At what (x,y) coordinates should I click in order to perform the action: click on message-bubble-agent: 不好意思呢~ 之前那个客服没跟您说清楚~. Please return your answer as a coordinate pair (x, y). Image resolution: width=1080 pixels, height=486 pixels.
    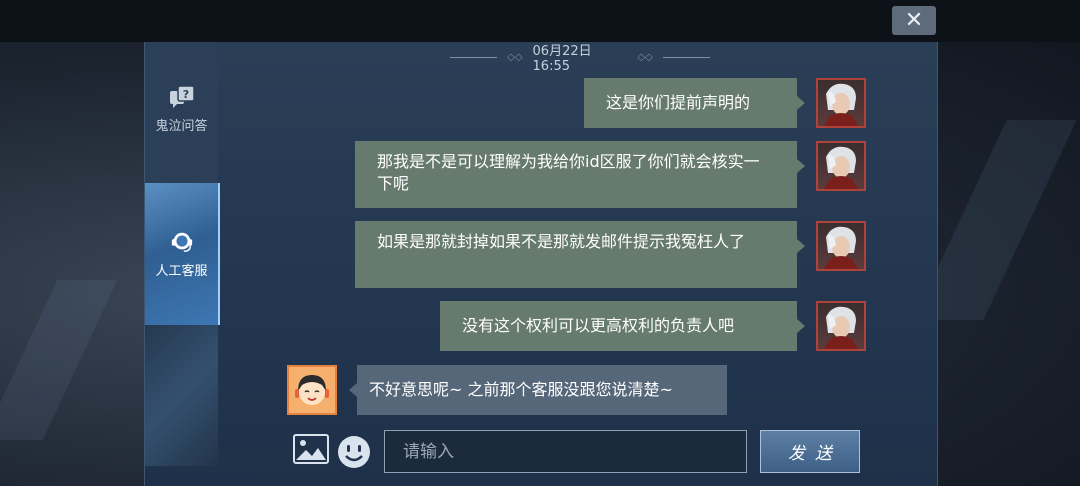
    Looking at the image, I should click on (542, 390).